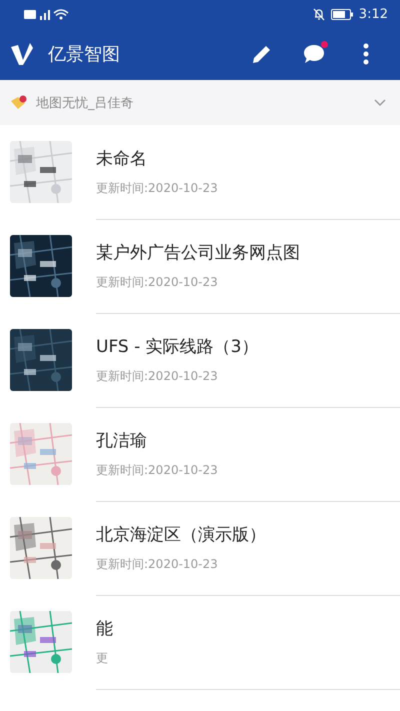 The image size is (400, 711). What do you see at coordinates (373, 14) in the screenshot?
I see `clock-time: 3:12` at bounding box center [373, 14].